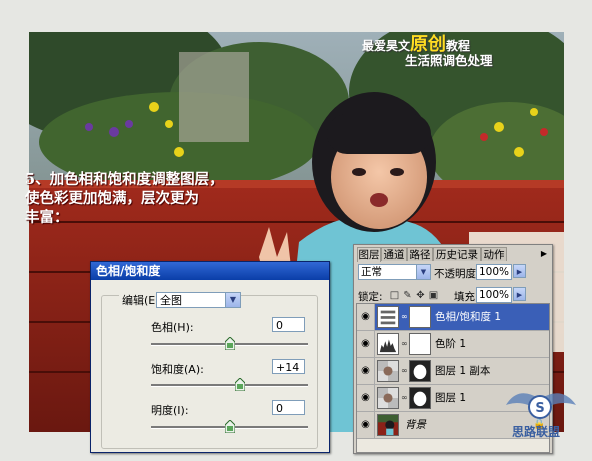 The width and height of the screenshot is (592, 461). Describe the element at coordinates (394, 254) in the screenshot. I see `tab-channels: 通道` at that location.